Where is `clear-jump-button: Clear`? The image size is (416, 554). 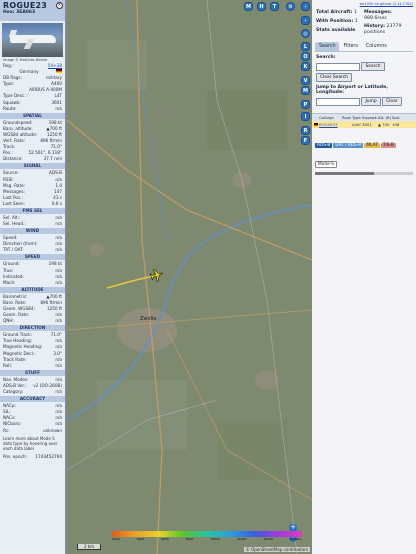
clear-jump-button: Clear is located at coordinates (392, 101).